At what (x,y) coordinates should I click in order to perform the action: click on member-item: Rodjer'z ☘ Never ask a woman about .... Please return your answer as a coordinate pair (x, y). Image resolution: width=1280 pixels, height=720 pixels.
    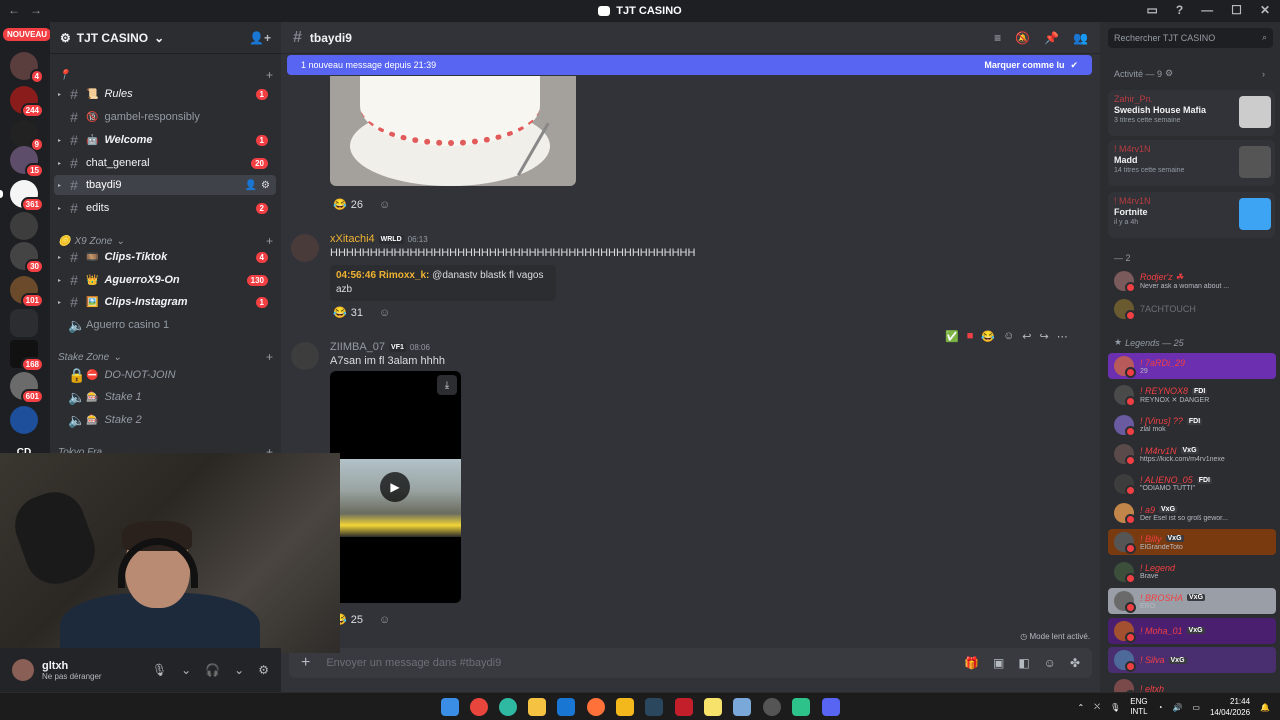
    Looking at the image, I should click on (1192, 281).